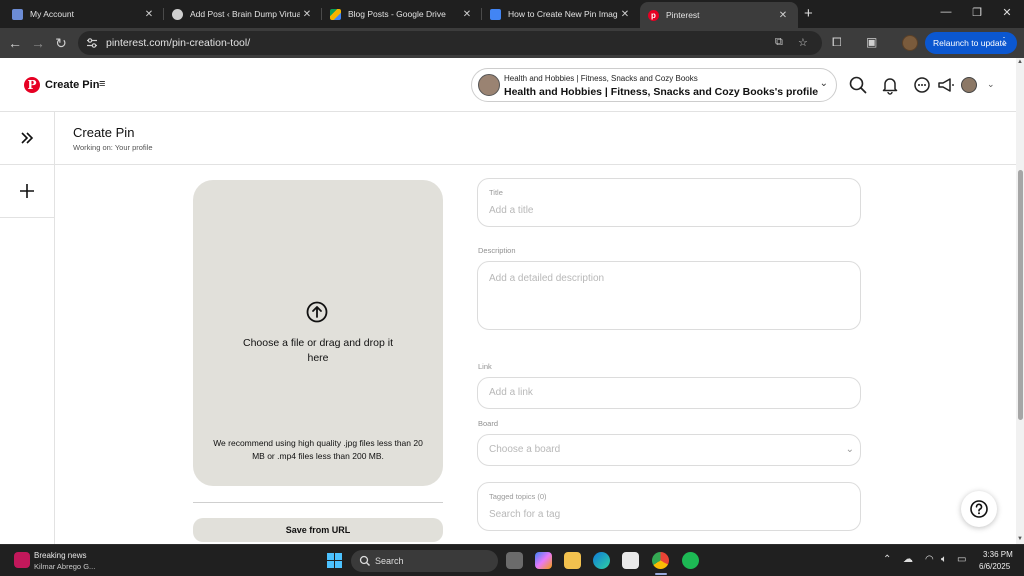 The height and width of the screenshot is (576, 1024). Describe the element at coordinates (60, 555) in the screenshot. I see `news-title: Breaking news` at that location.